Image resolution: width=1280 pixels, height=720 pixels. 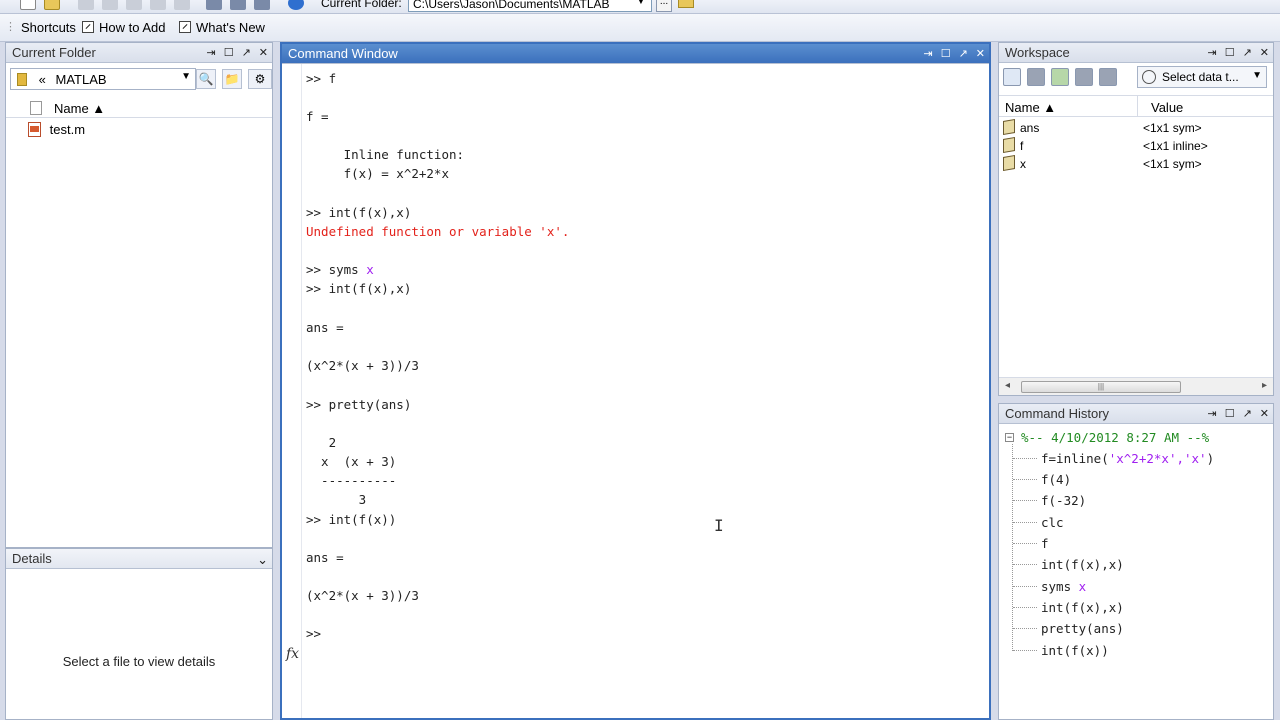 What do you see at coordinates (139, 53) in the screenshot?
I see `current-folder-title-bar: Current Folder ⇥ ☐ ↗ ✕` at bounding box center [139, 53].